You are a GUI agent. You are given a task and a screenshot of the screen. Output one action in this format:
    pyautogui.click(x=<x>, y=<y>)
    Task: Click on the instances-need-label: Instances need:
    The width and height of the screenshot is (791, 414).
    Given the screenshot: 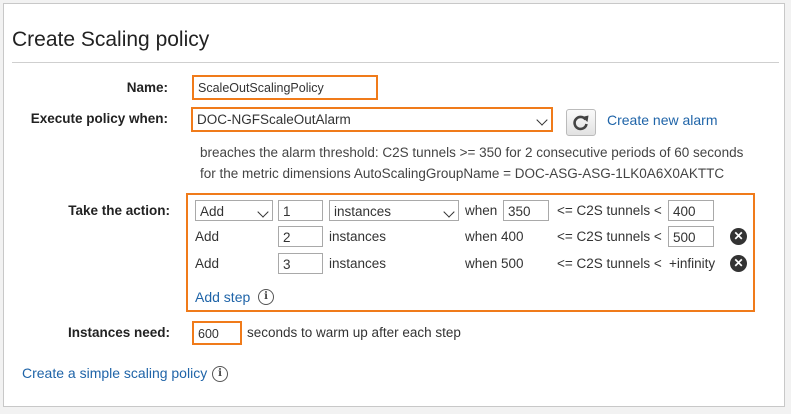 What is the action you would take?
    pyautogui.click(x=118, y=332)
    